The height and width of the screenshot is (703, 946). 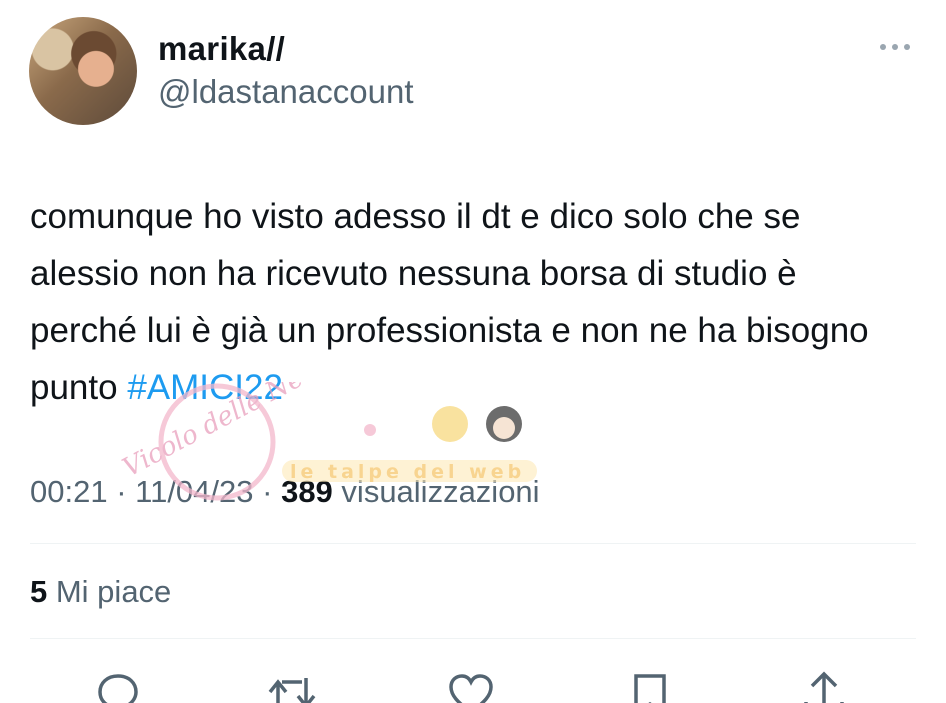 I want to click on more-horizontal-icon, so click(x=895, y=47).